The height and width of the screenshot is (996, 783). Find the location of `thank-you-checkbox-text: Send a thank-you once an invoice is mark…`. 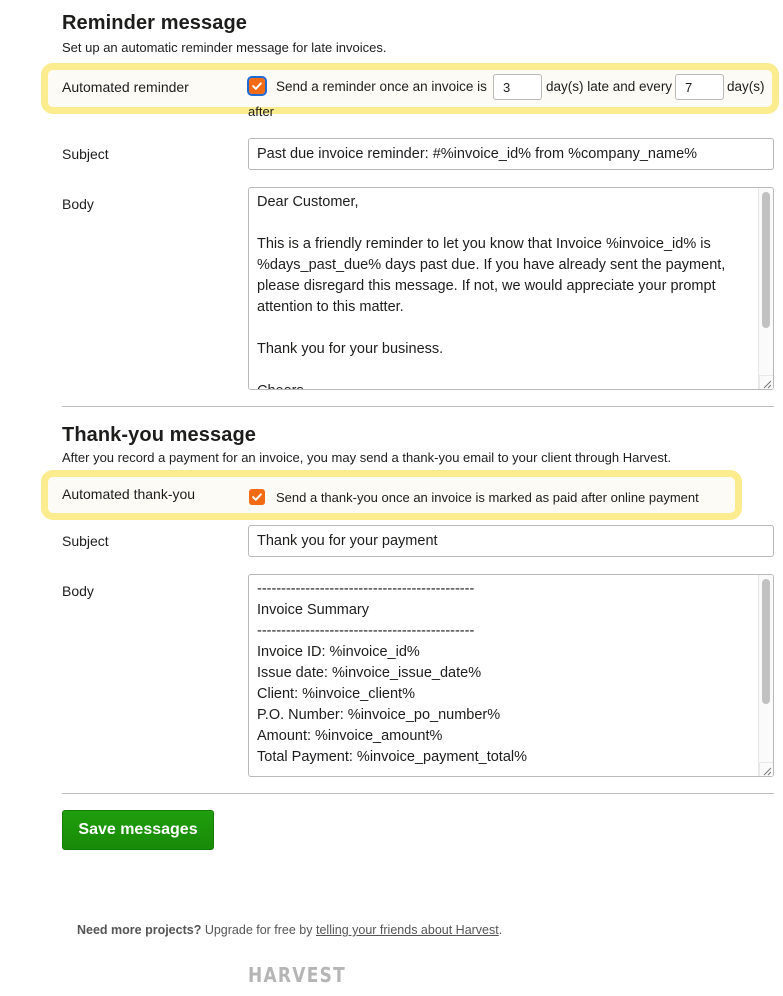

thank-you-checkbox-text: Send a thank-you once an invoice is mark… is located at coordinates (487, 497).